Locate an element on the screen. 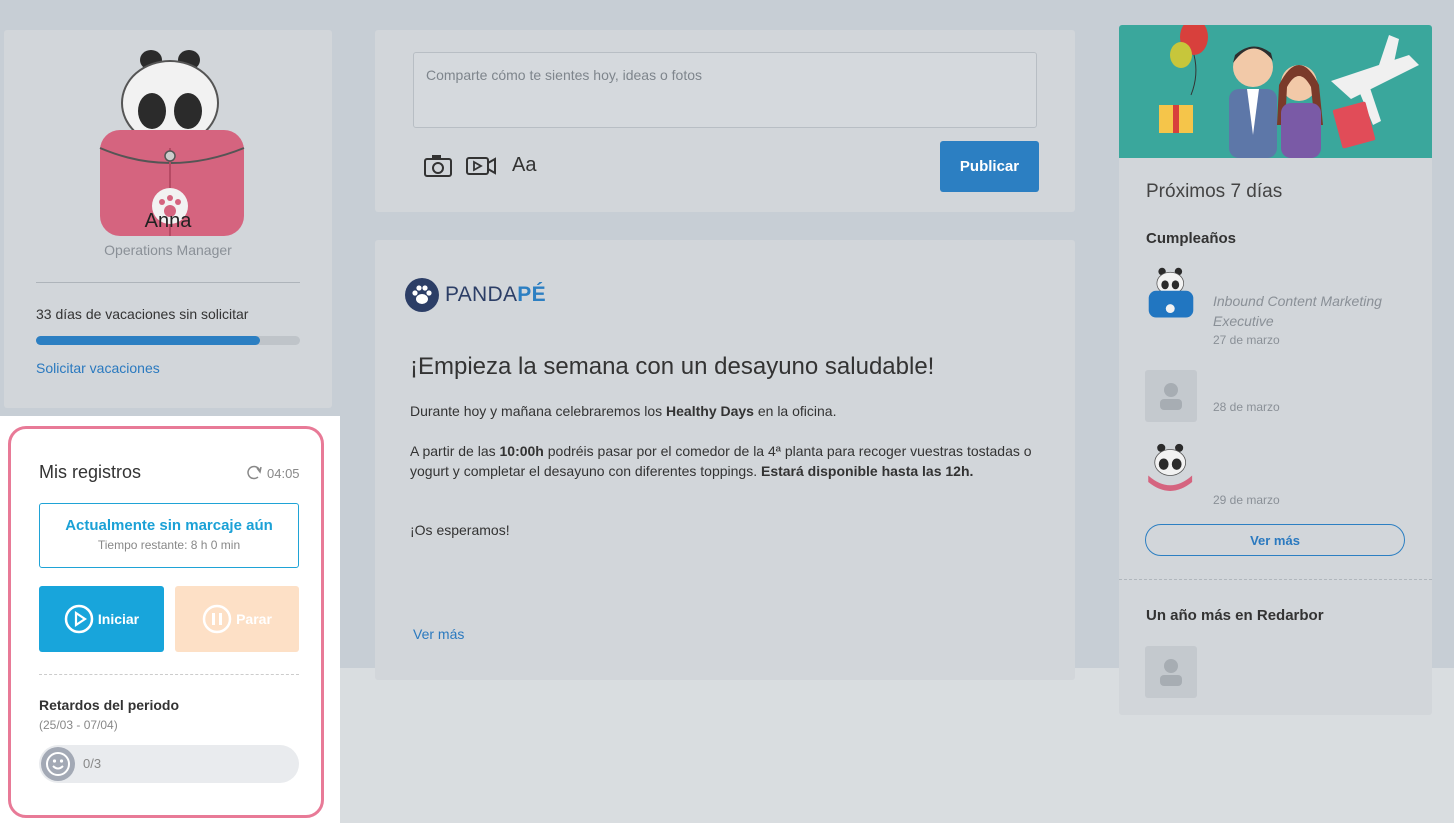 This screenshot has height=823, width=1454. birthdays-title: Cumpleaños is located at coordinates (1191, 238).